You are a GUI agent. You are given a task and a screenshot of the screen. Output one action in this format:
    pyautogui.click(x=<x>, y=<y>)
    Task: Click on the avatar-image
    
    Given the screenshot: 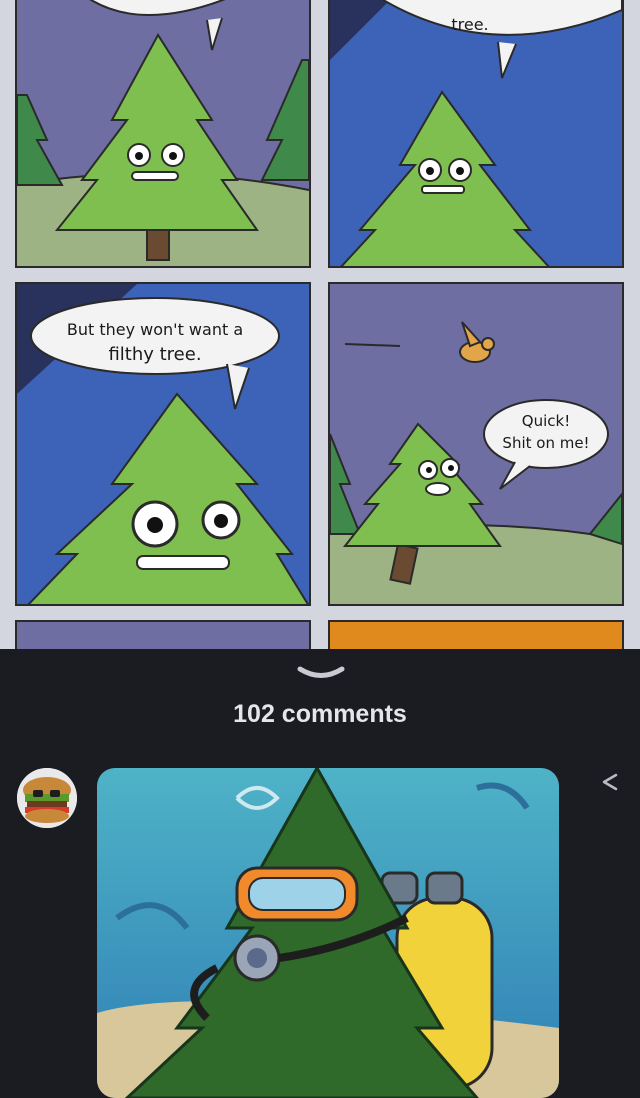 What is the action you would take?
    pyautogui.click(x=47, y=798)
    